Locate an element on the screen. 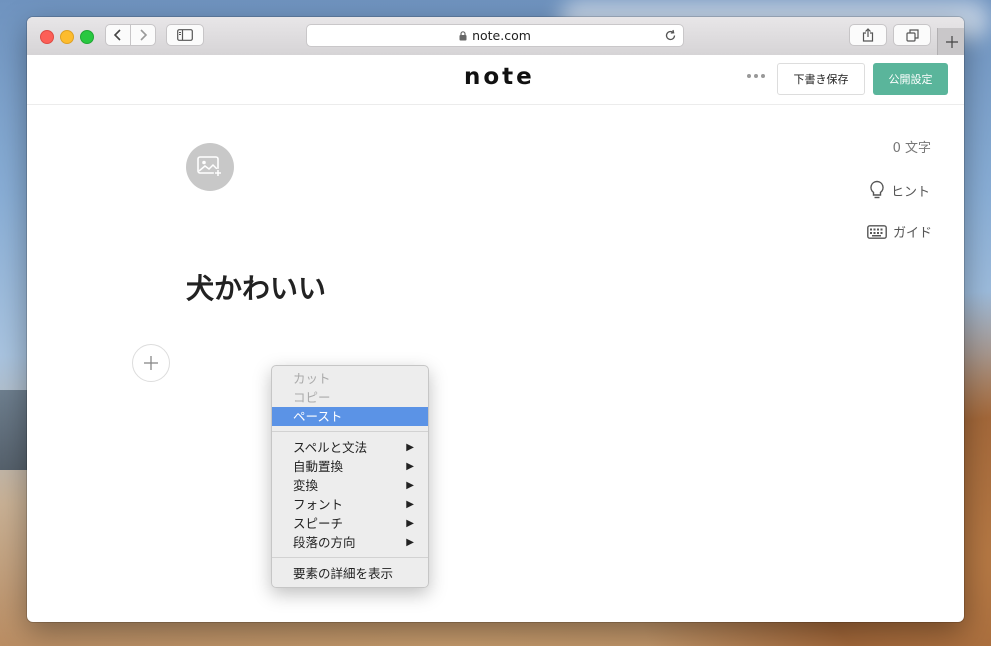 Image resolution: width=991 pixels, height=646 pixels. share-icon is located at coordinates (868, 35).